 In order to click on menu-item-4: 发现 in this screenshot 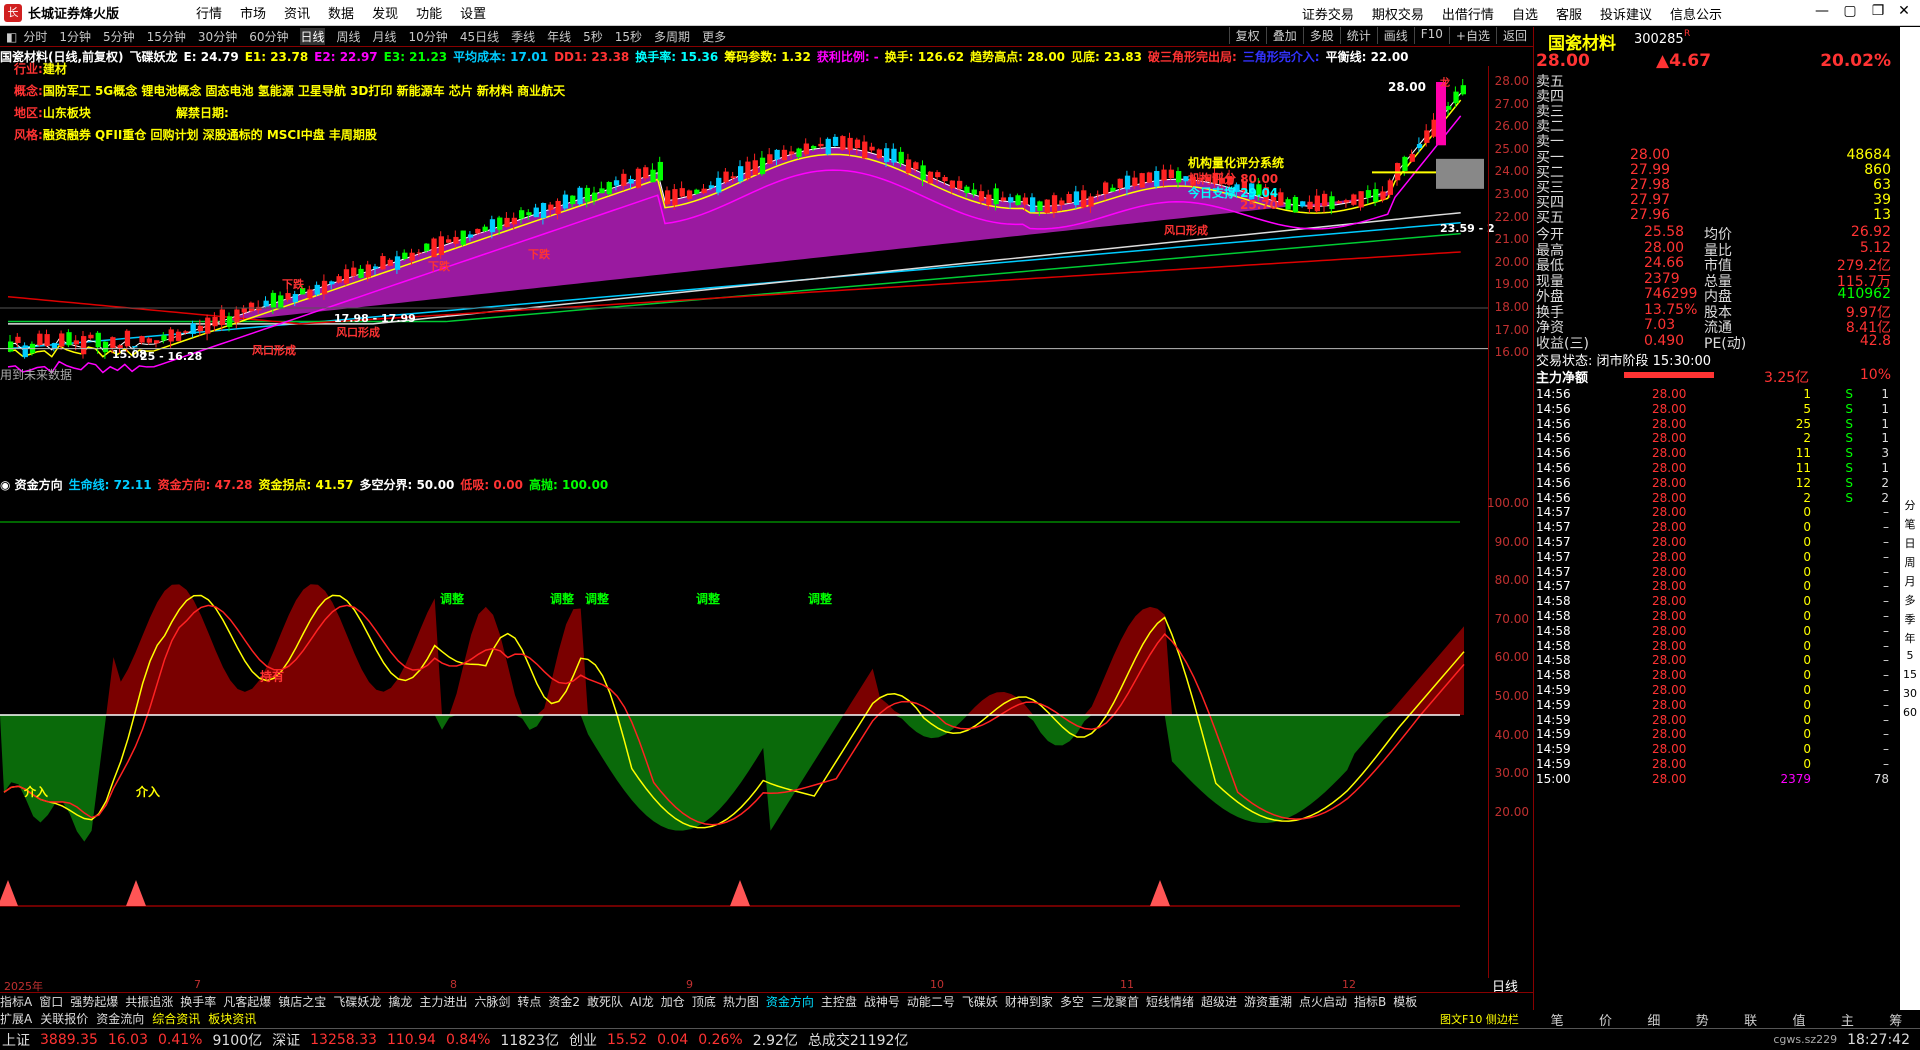, I will do `click(385, 14)`.